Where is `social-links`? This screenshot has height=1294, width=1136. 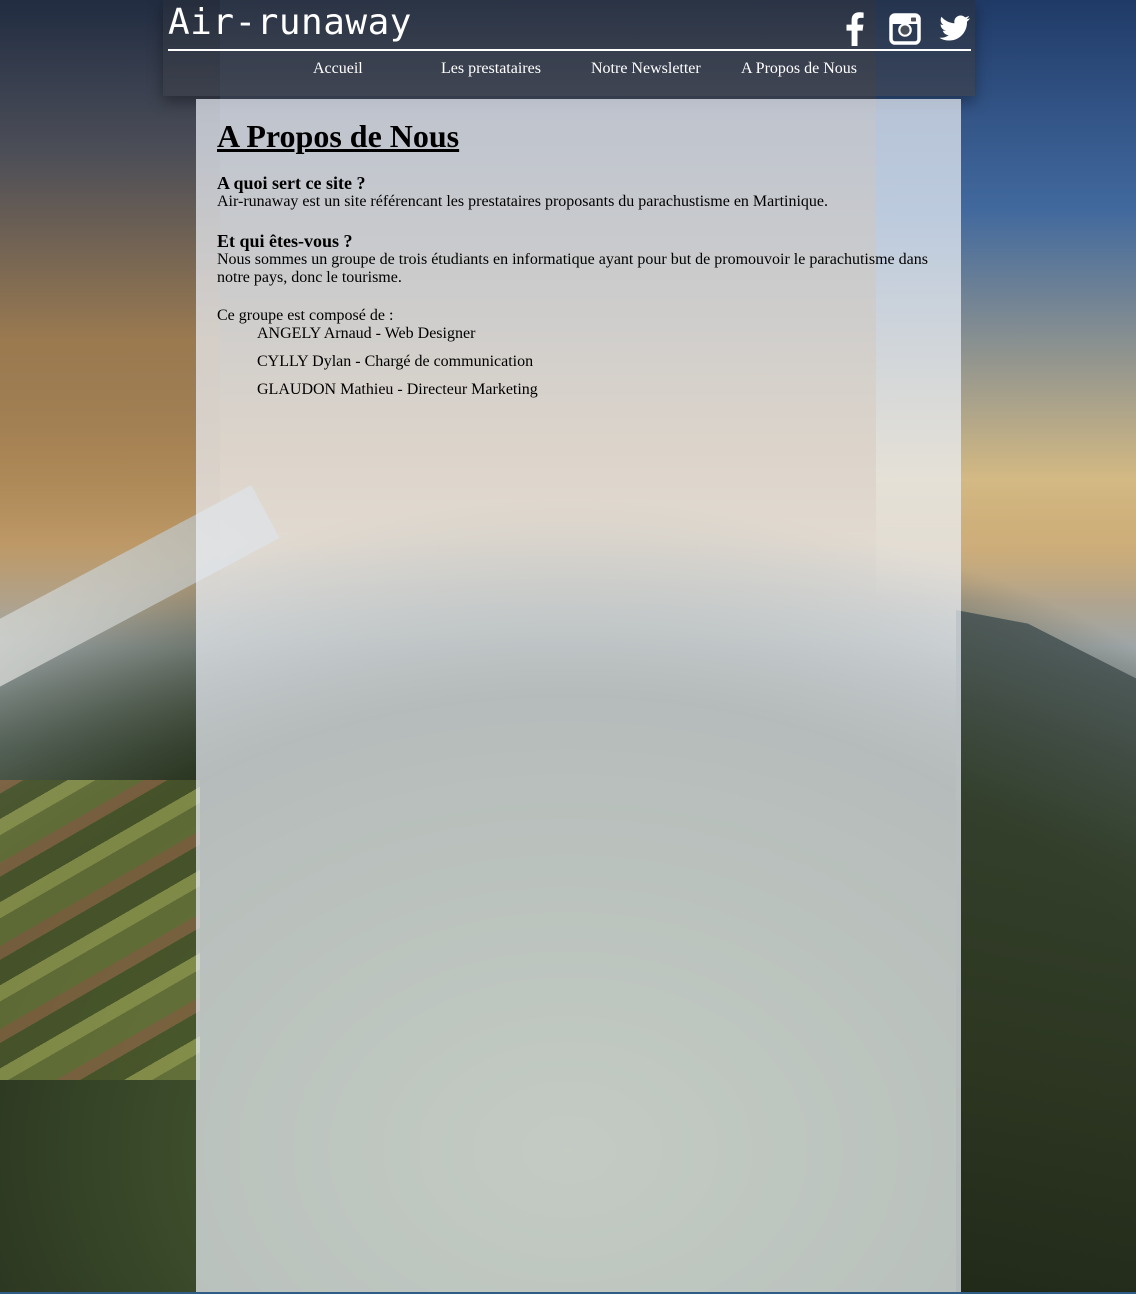
social-links is located at coordinates (905, 29).